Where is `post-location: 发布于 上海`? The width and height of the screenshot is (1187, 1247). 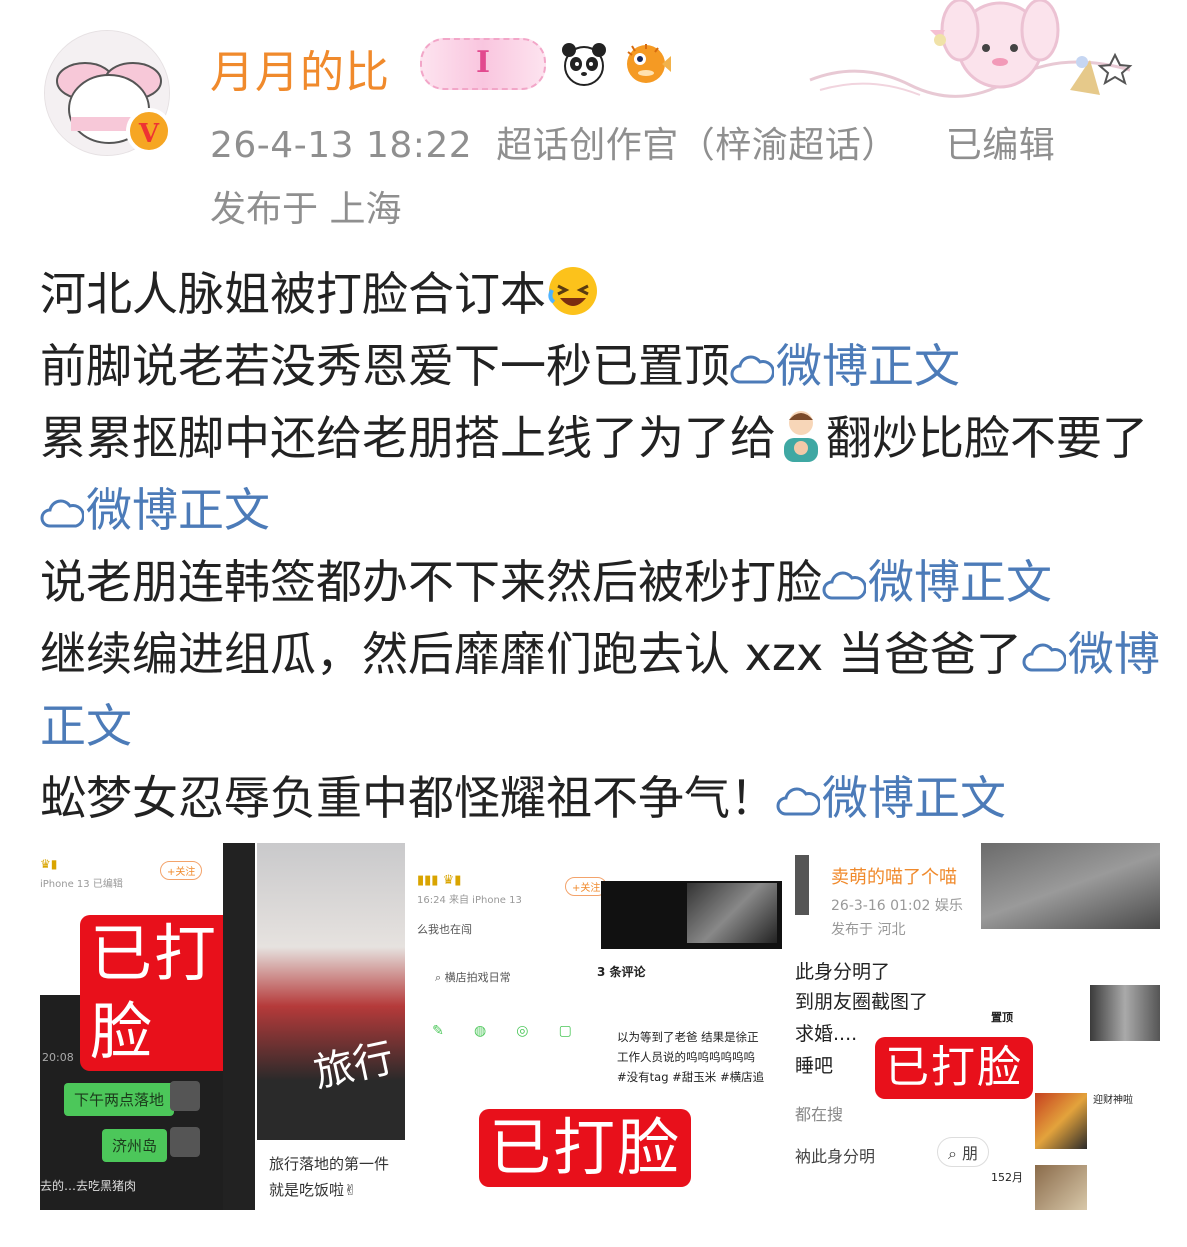 post-location: 发布于 上海 is located at coordinates (306, 209).